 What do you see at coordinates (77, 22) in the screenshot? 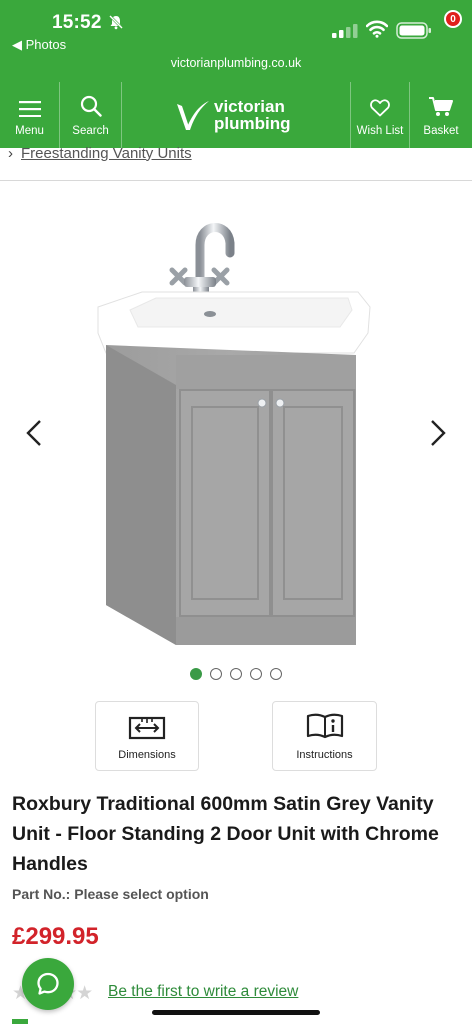
I see `status-time: 15:52` at bounding box center [77, 22].